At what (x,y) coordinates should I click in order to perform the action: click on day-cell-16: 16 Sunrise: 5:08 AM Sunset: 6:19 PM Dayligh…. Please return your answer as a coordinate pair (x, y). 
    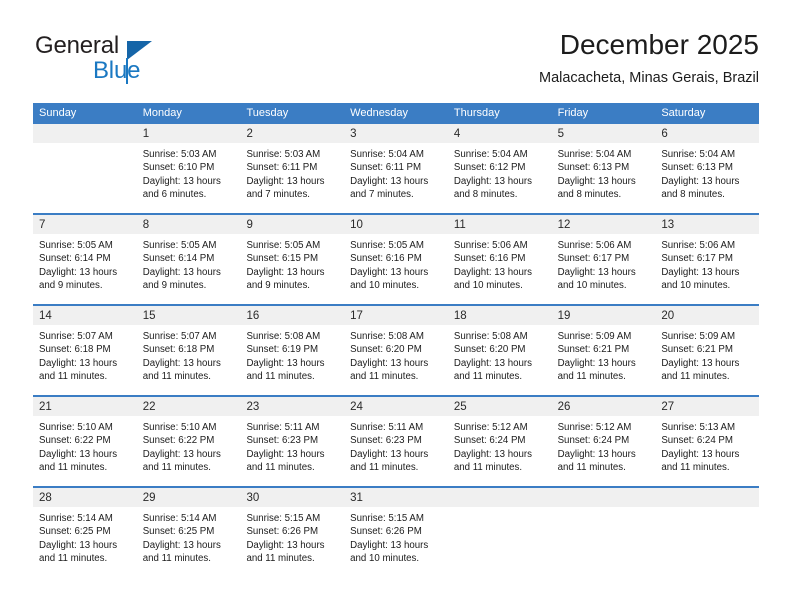
    Looking at the image, I should click on (292, 350).